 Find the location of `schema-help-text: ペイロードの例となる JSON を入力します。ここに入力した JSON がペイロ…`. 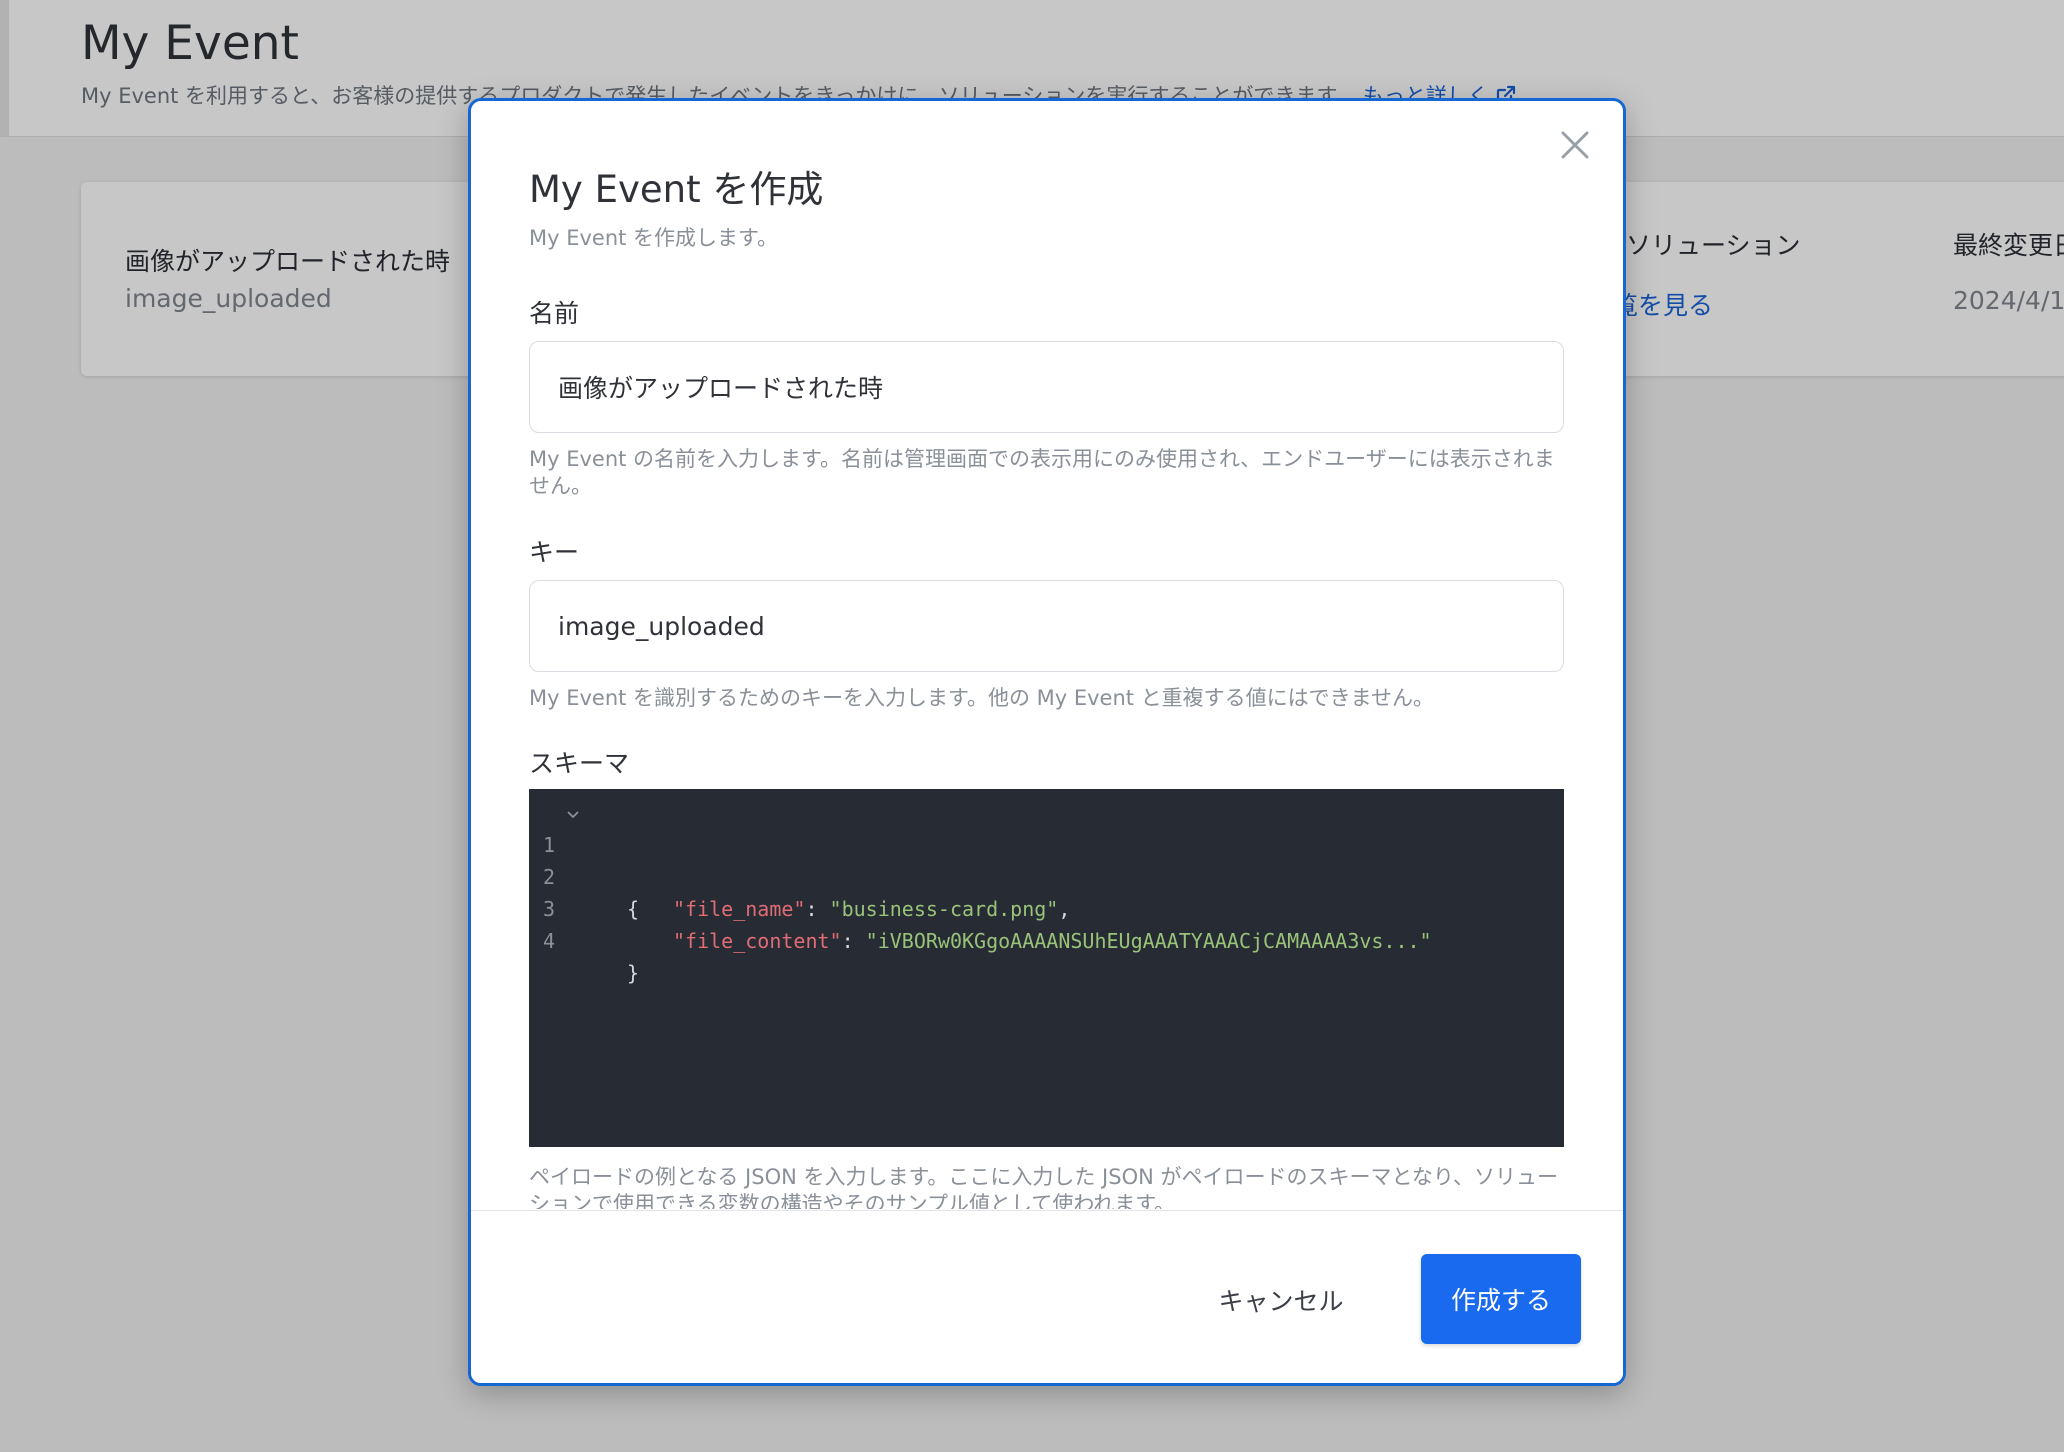

schema-help-text: ペイロードの例となる JSON を入力します。ここに入力した JSON がペイロ… is located at coordinates (1044, 1187).